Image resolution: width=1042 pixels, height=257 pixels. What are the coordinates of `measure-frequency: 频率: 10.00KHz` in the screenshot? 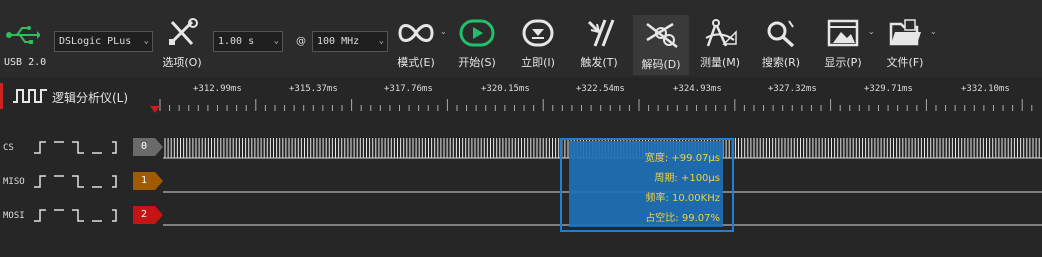 It's located at (682, 198).